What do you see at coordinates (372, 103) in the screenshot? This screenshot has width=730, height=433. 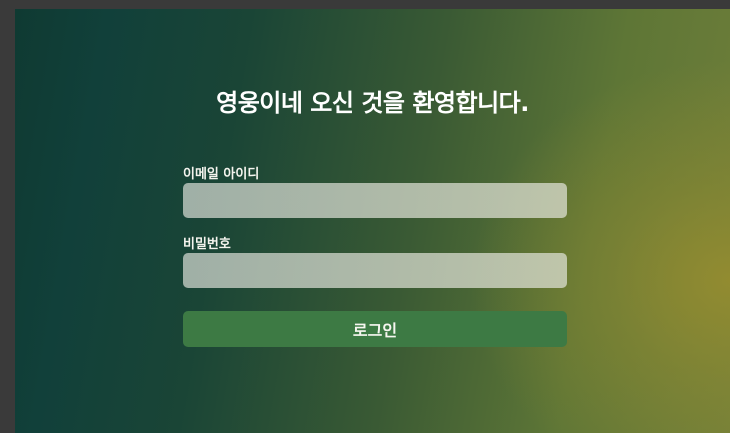 I see `page-title: 영웅이네 오신 것을 환영합니다.` at bounding box center [372, 103].